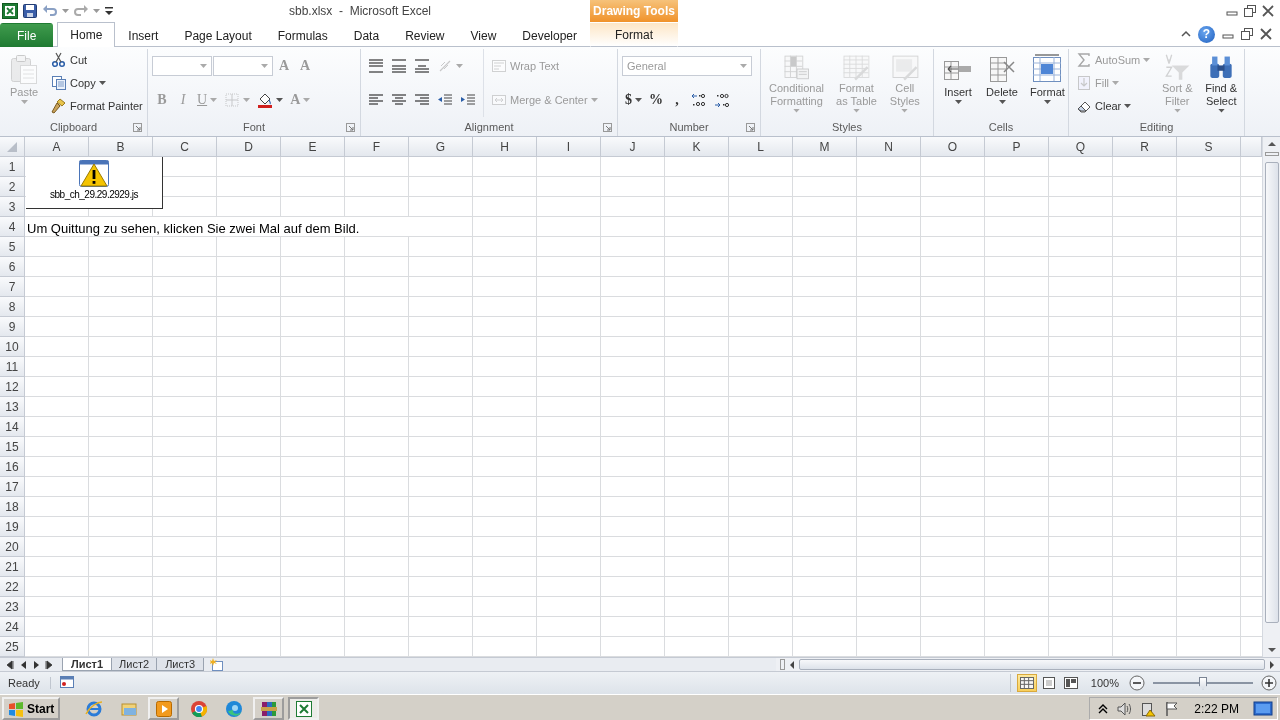  I want to click on record-macro-icon, so click(66, 682).